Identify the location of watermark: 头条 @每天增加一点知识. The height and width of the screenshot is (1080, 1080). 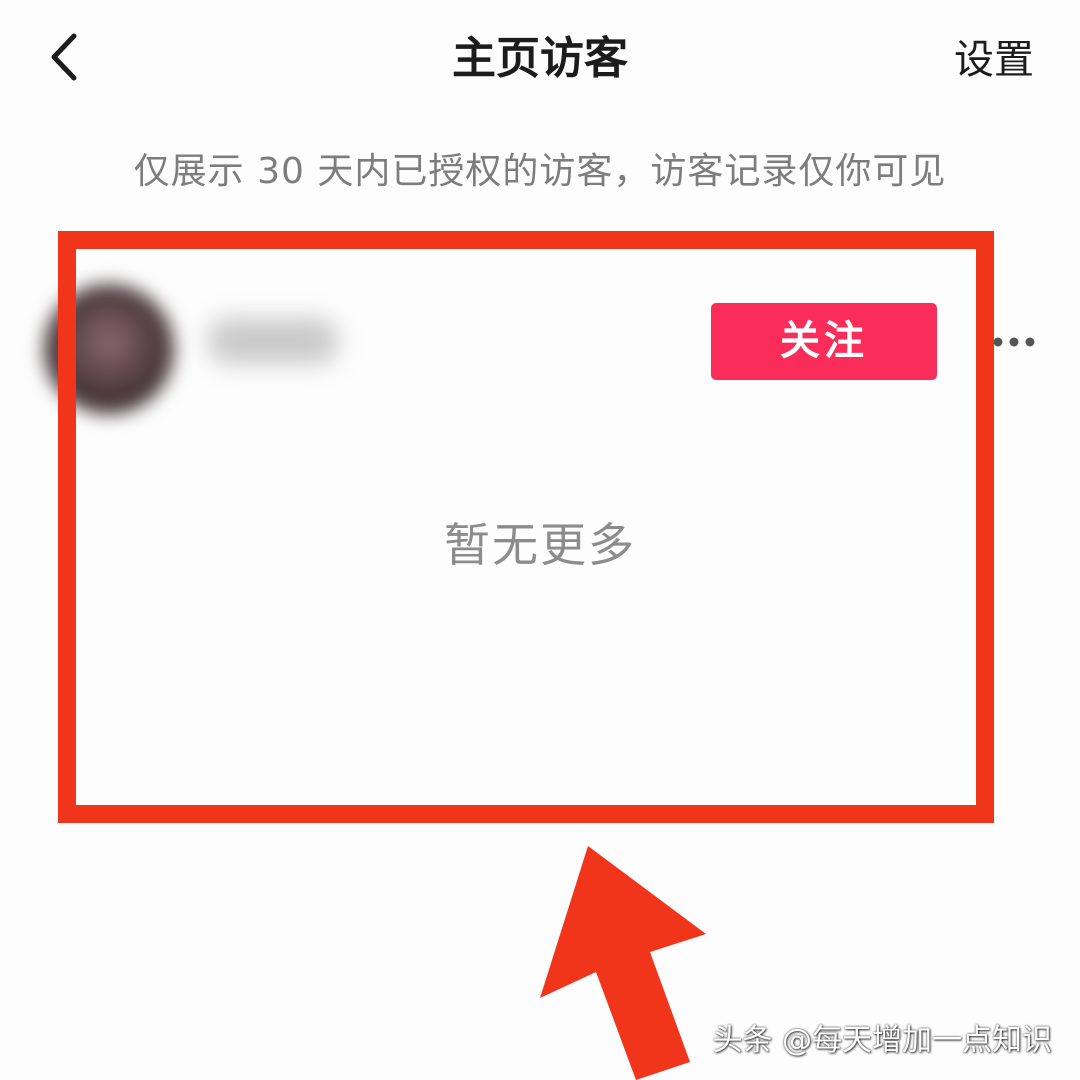
(882, 1040).